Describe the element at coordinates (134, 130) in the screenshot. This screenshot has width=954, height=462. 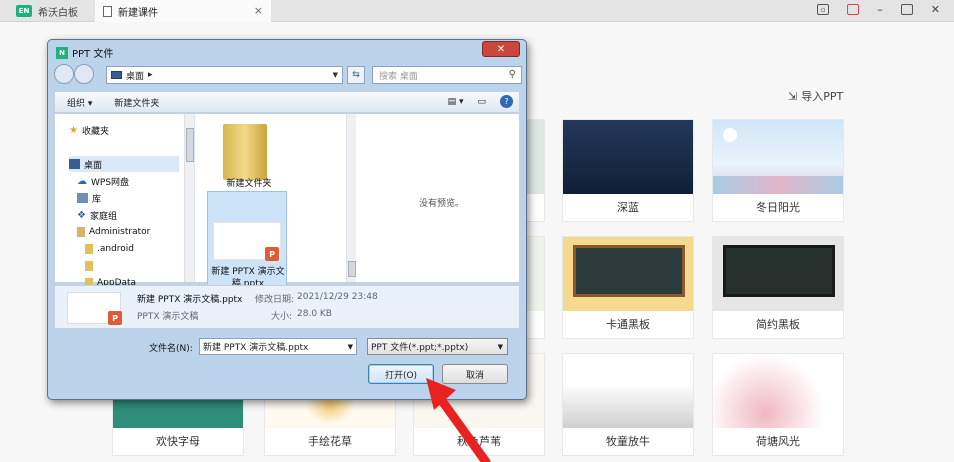
I see `sidebar-item-favorites: ★ 收藏夹` at that location.